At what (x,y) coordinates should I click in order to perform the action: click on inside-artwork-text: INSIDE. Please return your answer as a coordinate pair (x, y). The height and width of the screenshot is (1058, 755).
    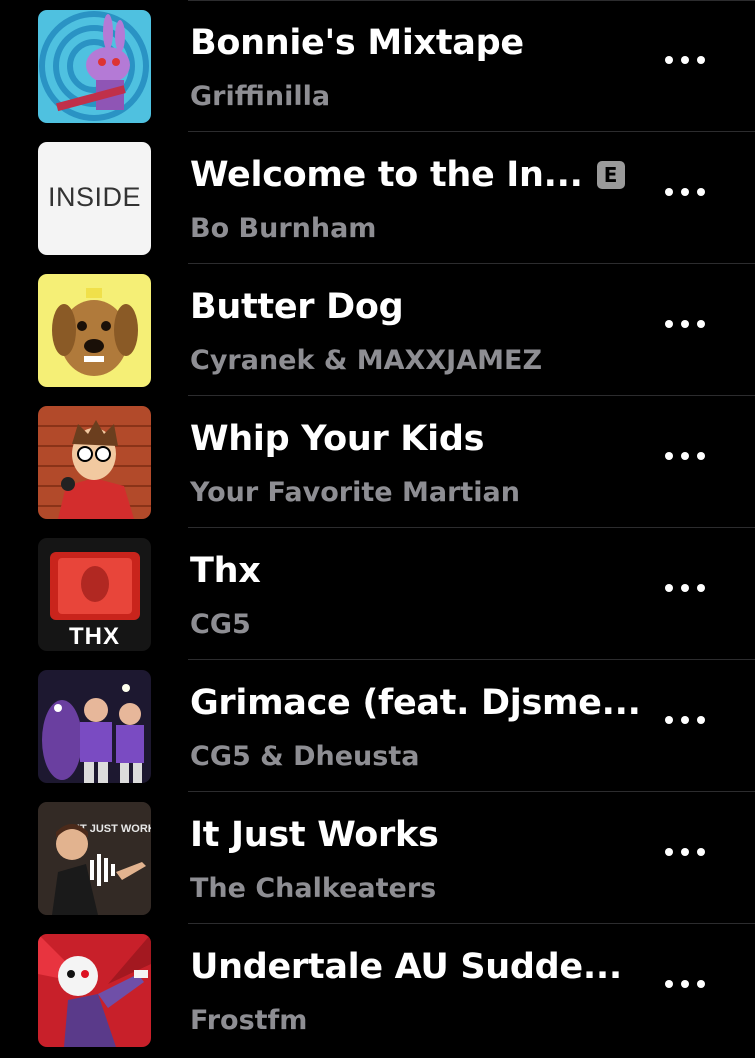
    Looking at the image, I should click on (94, 197).